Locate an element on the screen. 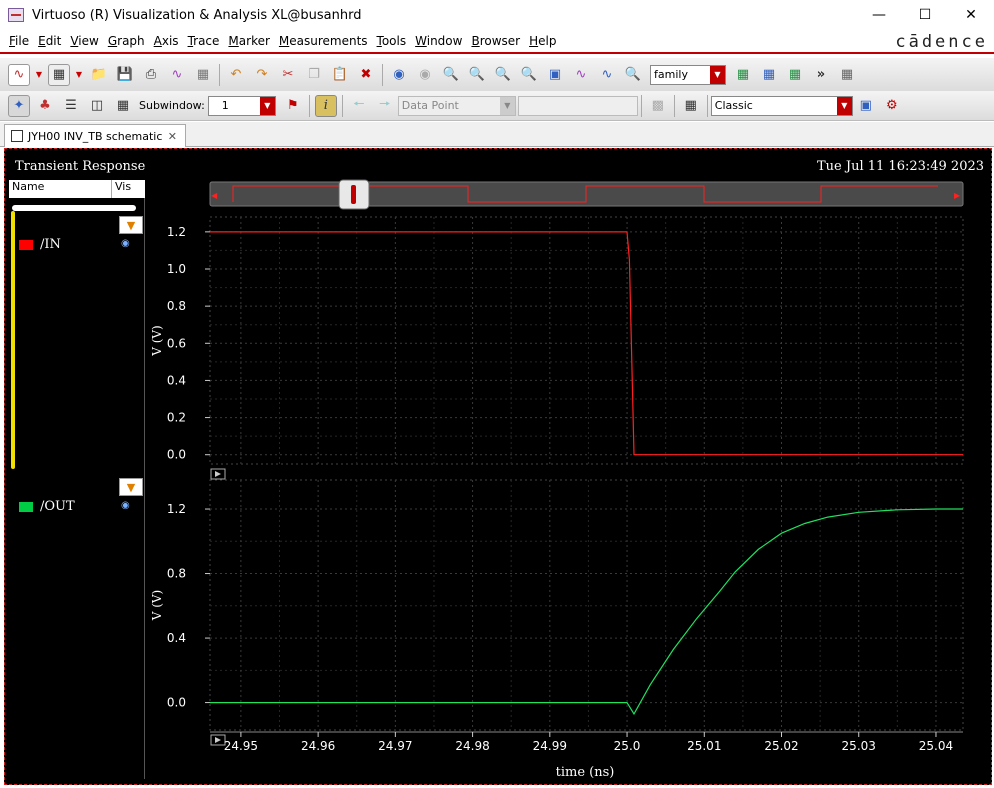 Image resolution: width=994 pixels, height=788 pixels. family-combo: family ▼ is located at coordinates (688, 74).